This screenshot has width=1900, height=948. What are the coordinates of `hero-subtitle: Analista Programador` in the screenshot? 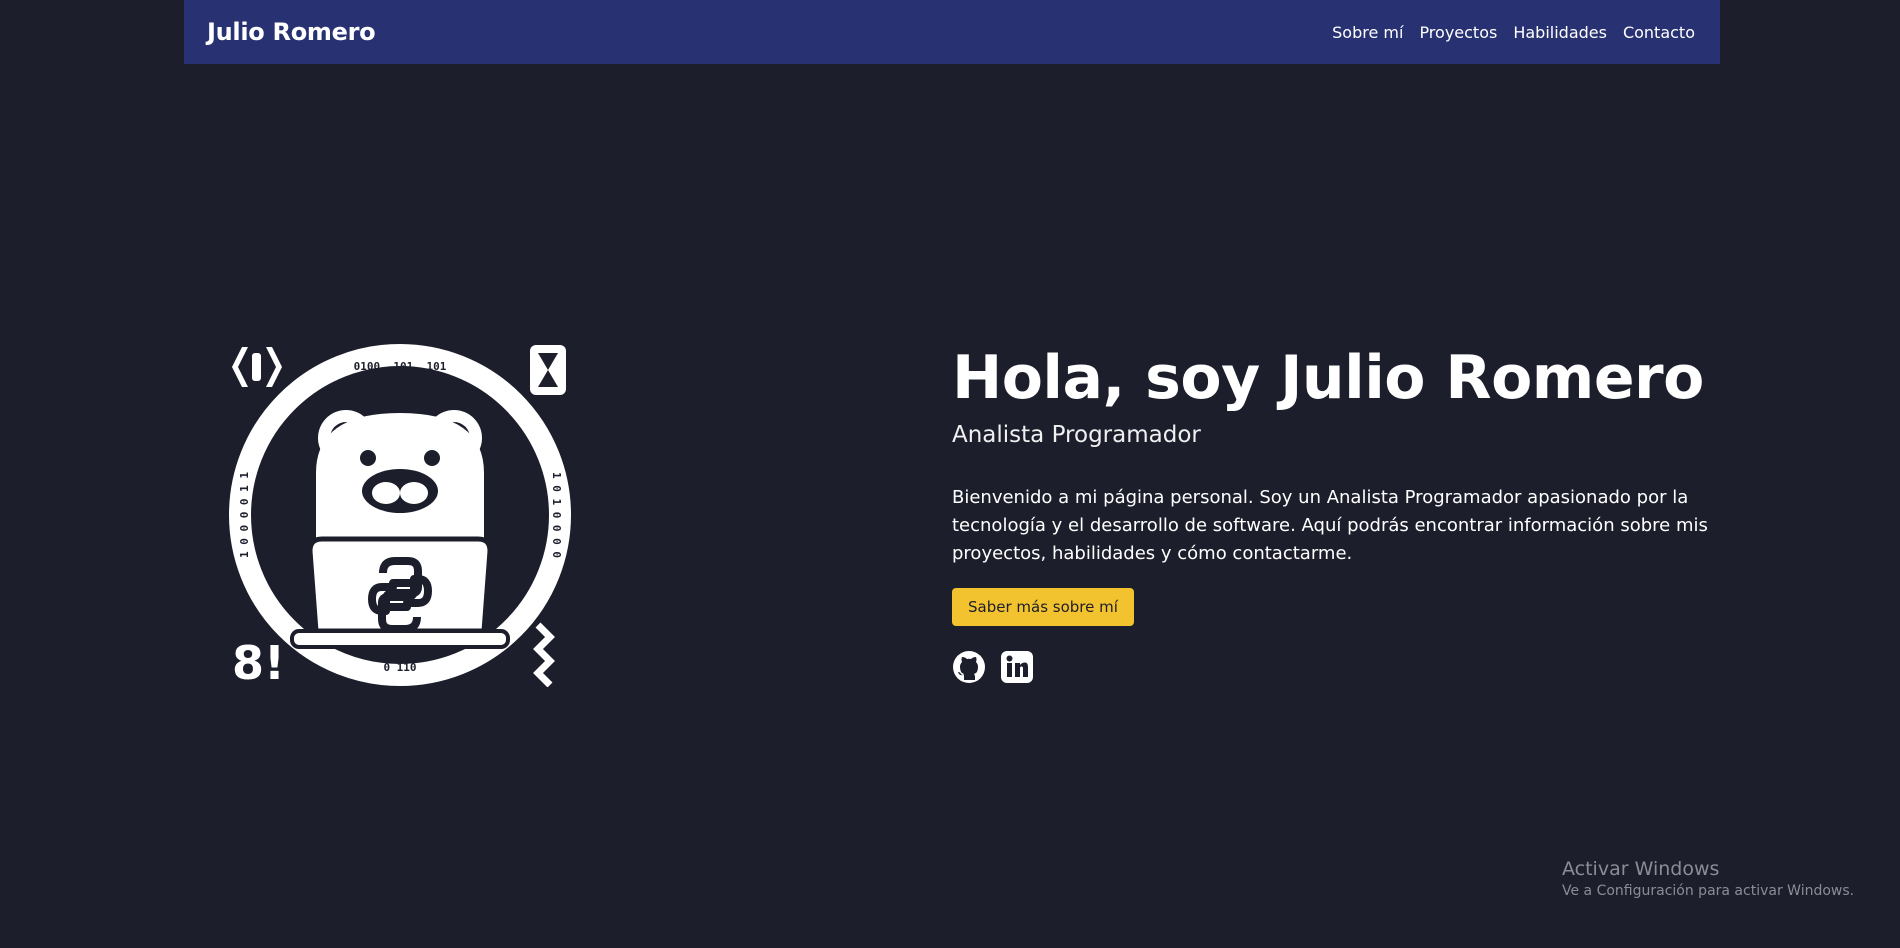 It's located at (1076, 435).